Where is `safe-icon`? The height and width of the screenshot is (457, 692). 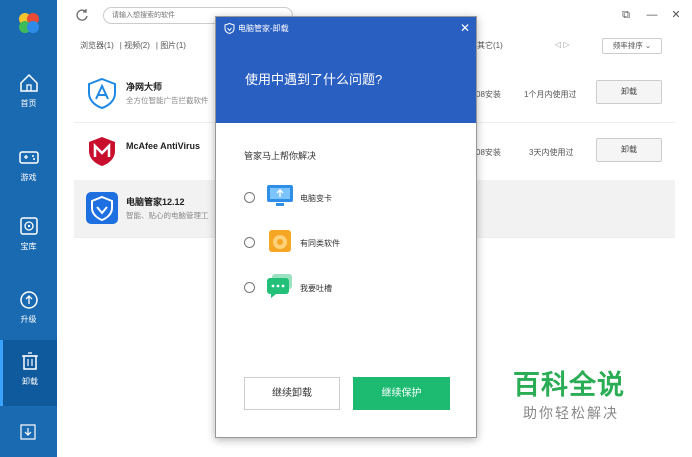 safe-icon is located at coordinates (28, 226).